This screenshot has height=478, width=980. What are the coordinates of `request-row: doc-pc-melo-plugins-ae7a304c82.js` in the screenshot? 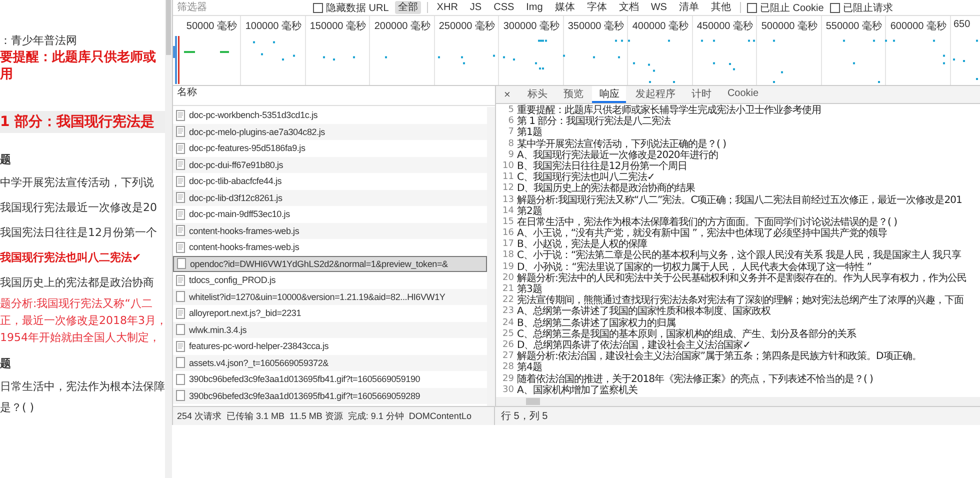 It's located at (330, 132).